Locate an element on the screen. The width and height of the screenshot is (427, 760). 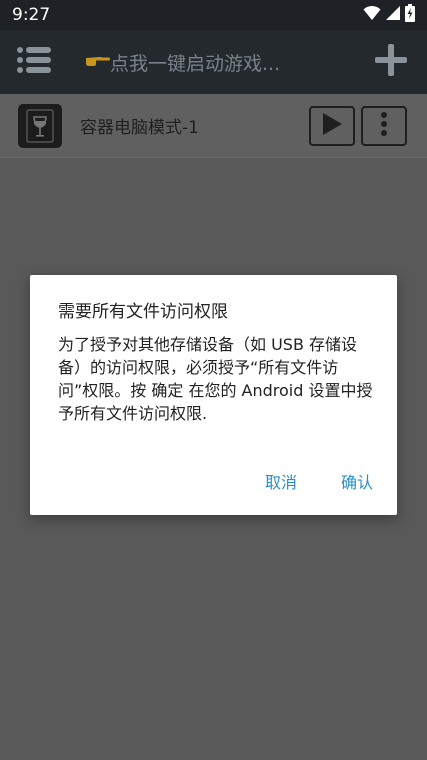
wine-glass-icon is located at coordinates (40, 125).